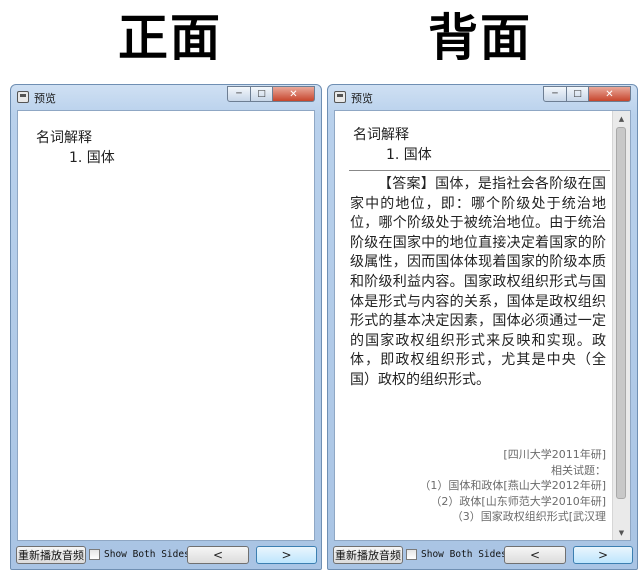 This screenshot has width=644, height=571. Describe the element at coordinates (578, 470) in the screenshot. I see `related-heading: 相关试题：` at that location.